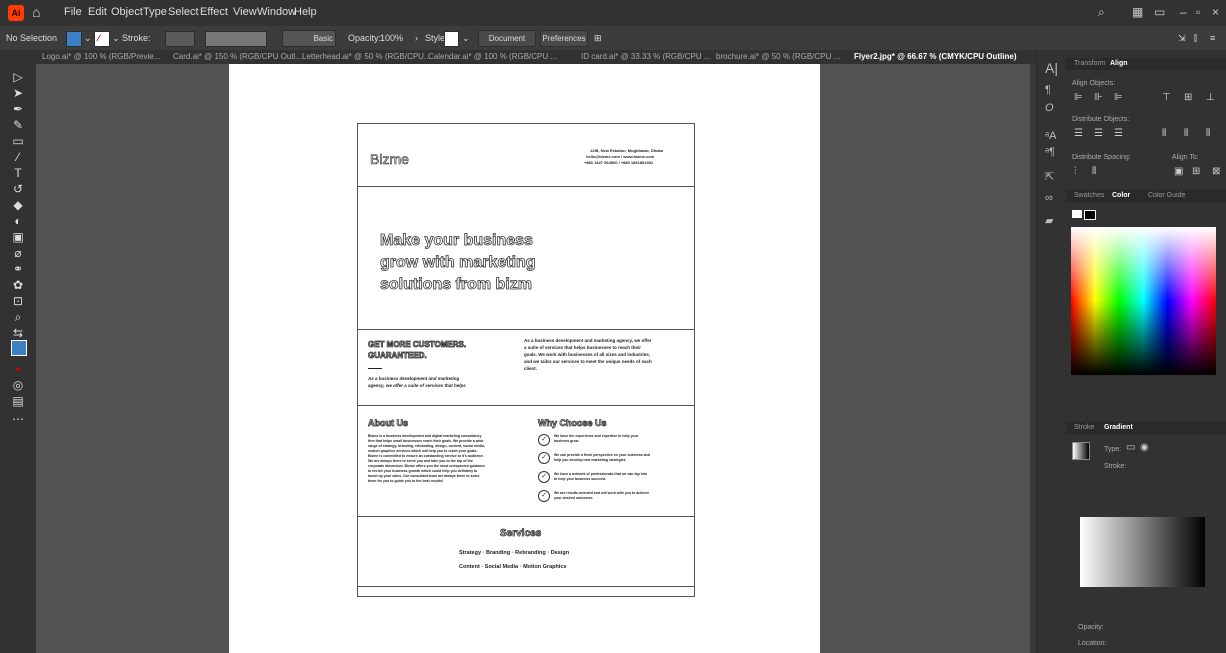 The width and height of the screenshot is (1226, 653). What do you see at coordinates (18, 141) in the screenshot?
I see `rectangle-tool-icon: ▭` at bounding box center [18, 141].